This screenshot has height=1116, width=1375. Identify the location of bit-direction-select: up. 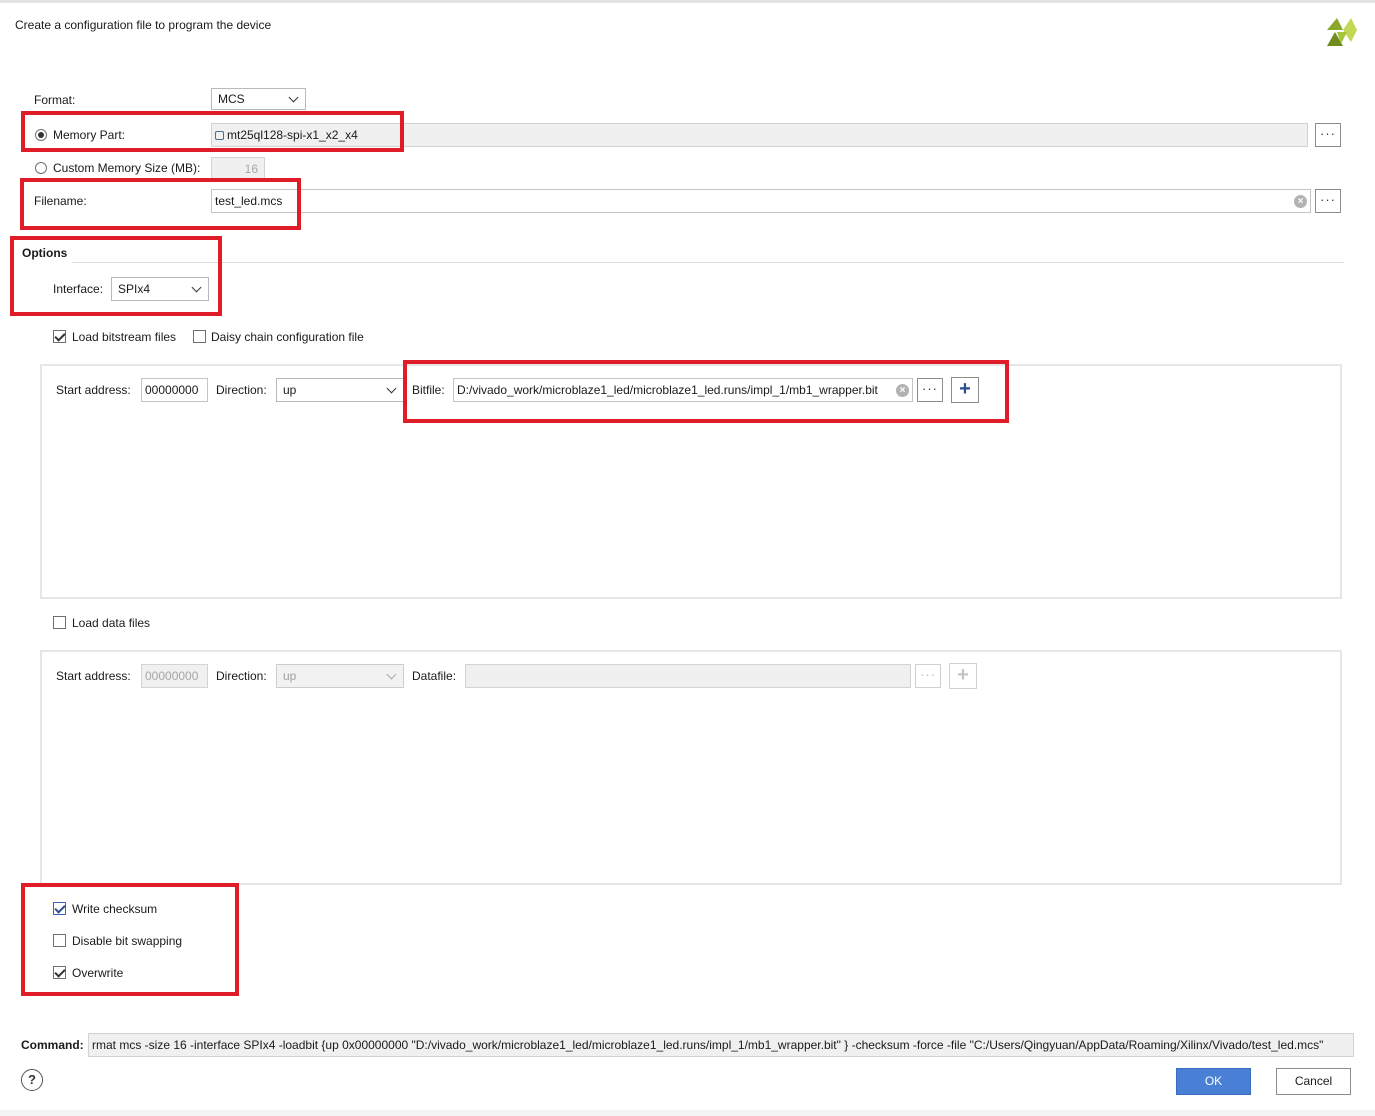
(340, 390).